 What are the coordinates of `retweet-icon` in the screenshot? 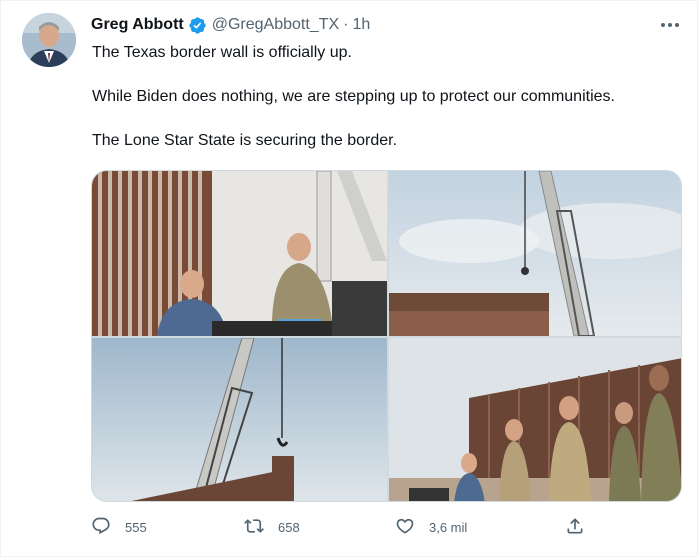 It's located at (254, 527).